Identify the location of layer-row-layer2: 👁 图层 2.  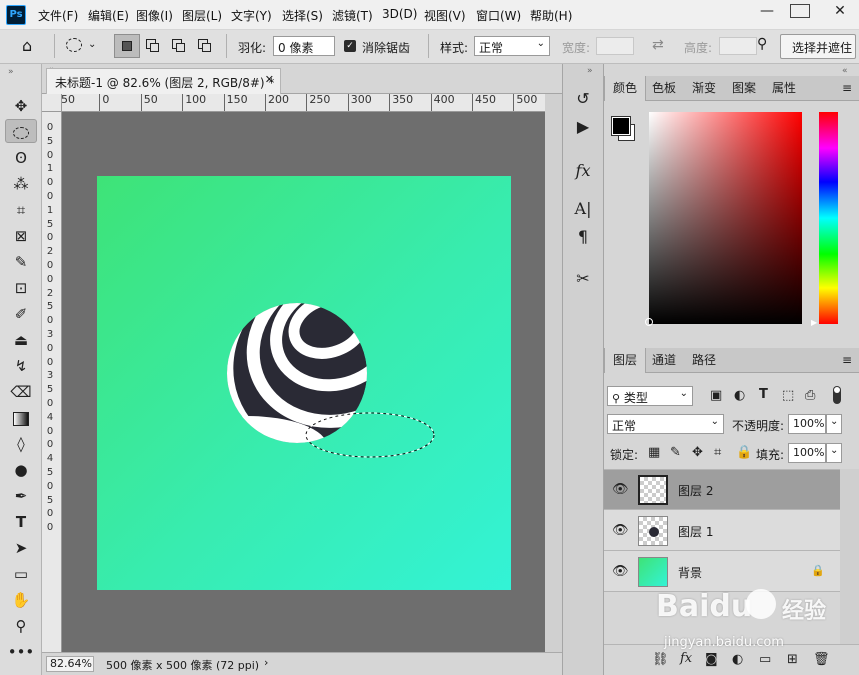
(722, 490).